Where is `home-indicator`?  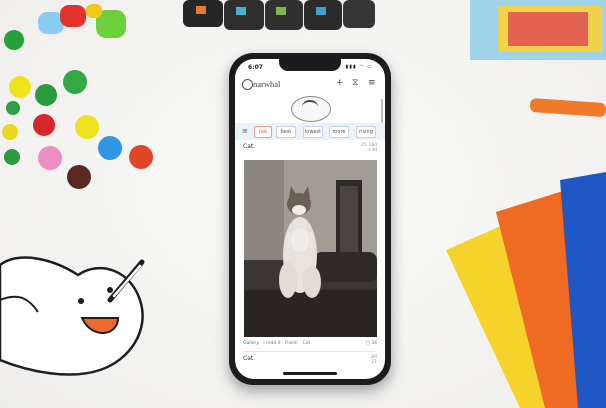 home-indicator is located at coordinates (310, 373).